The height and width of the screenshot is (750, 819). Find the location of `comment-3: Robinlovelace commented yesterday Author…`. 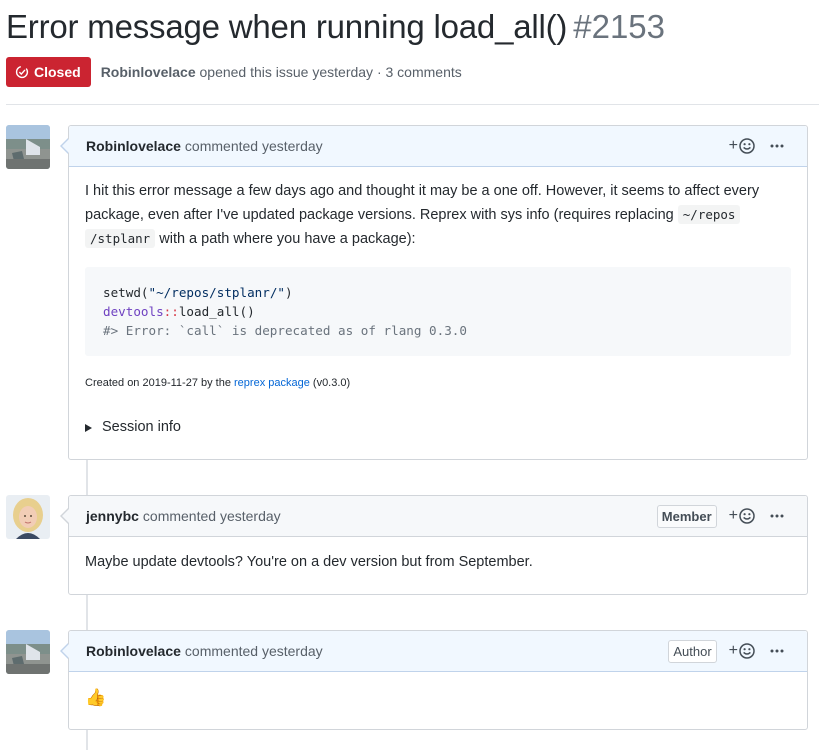

comment-3: Robinlovelace commented yesterday Author… is located at coordinates (434, 680).